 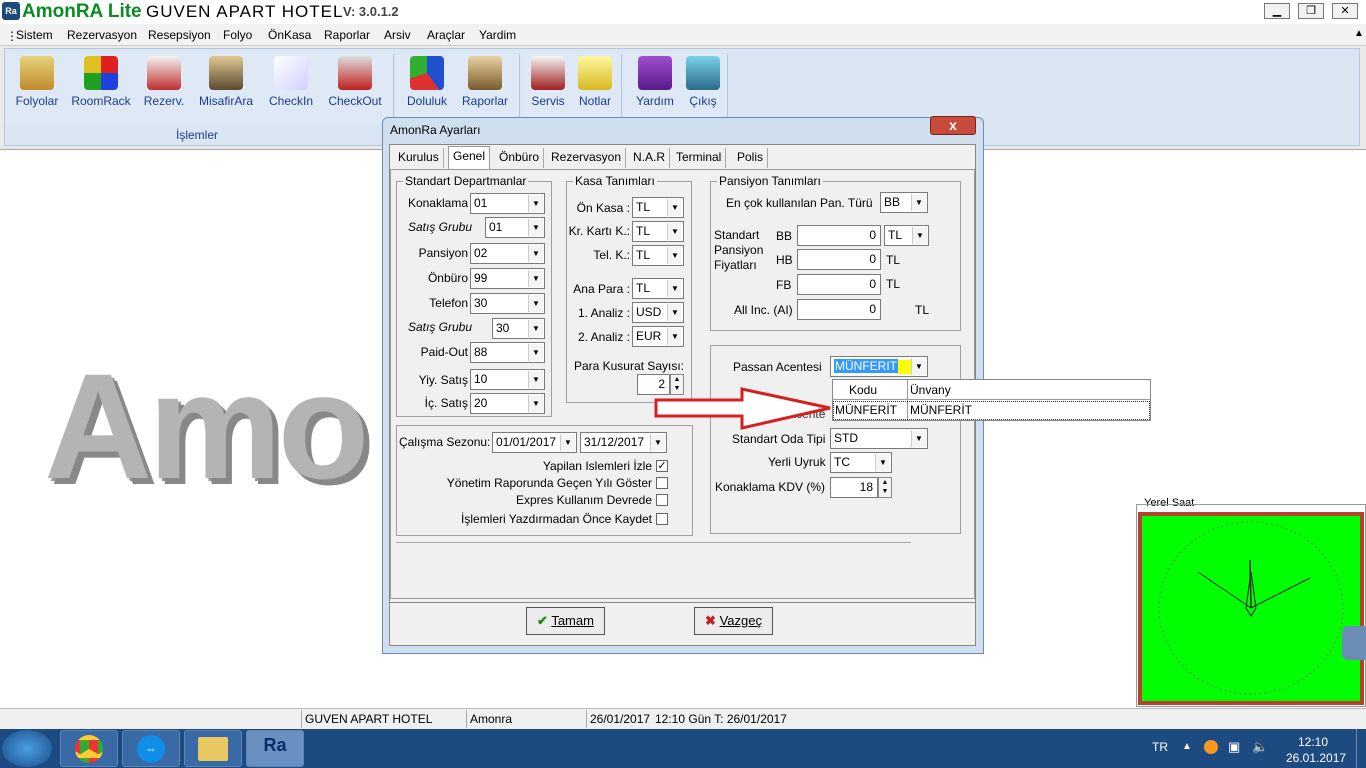 I want to click on dept-satis-grubu-2-select: 30 ▼, so click(x=518, y=328).